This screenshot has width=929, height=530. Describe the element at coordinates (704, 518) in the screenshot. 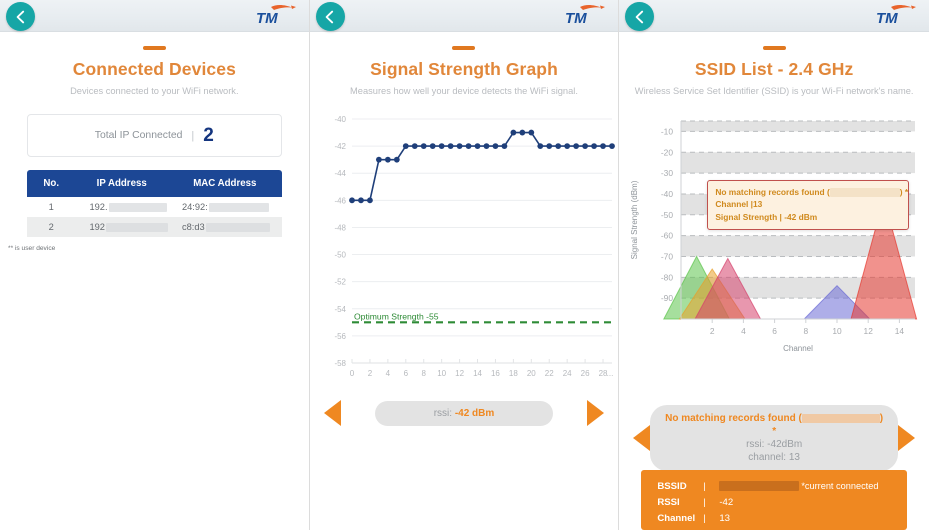

I see `info-bar-channel: |` at that location.